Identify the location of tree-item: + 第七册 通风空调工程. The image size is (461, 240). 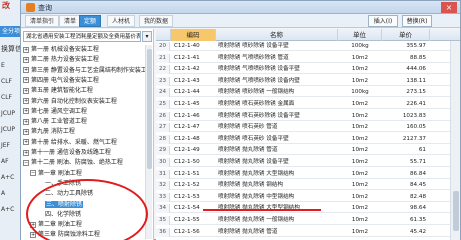
(55, 111).